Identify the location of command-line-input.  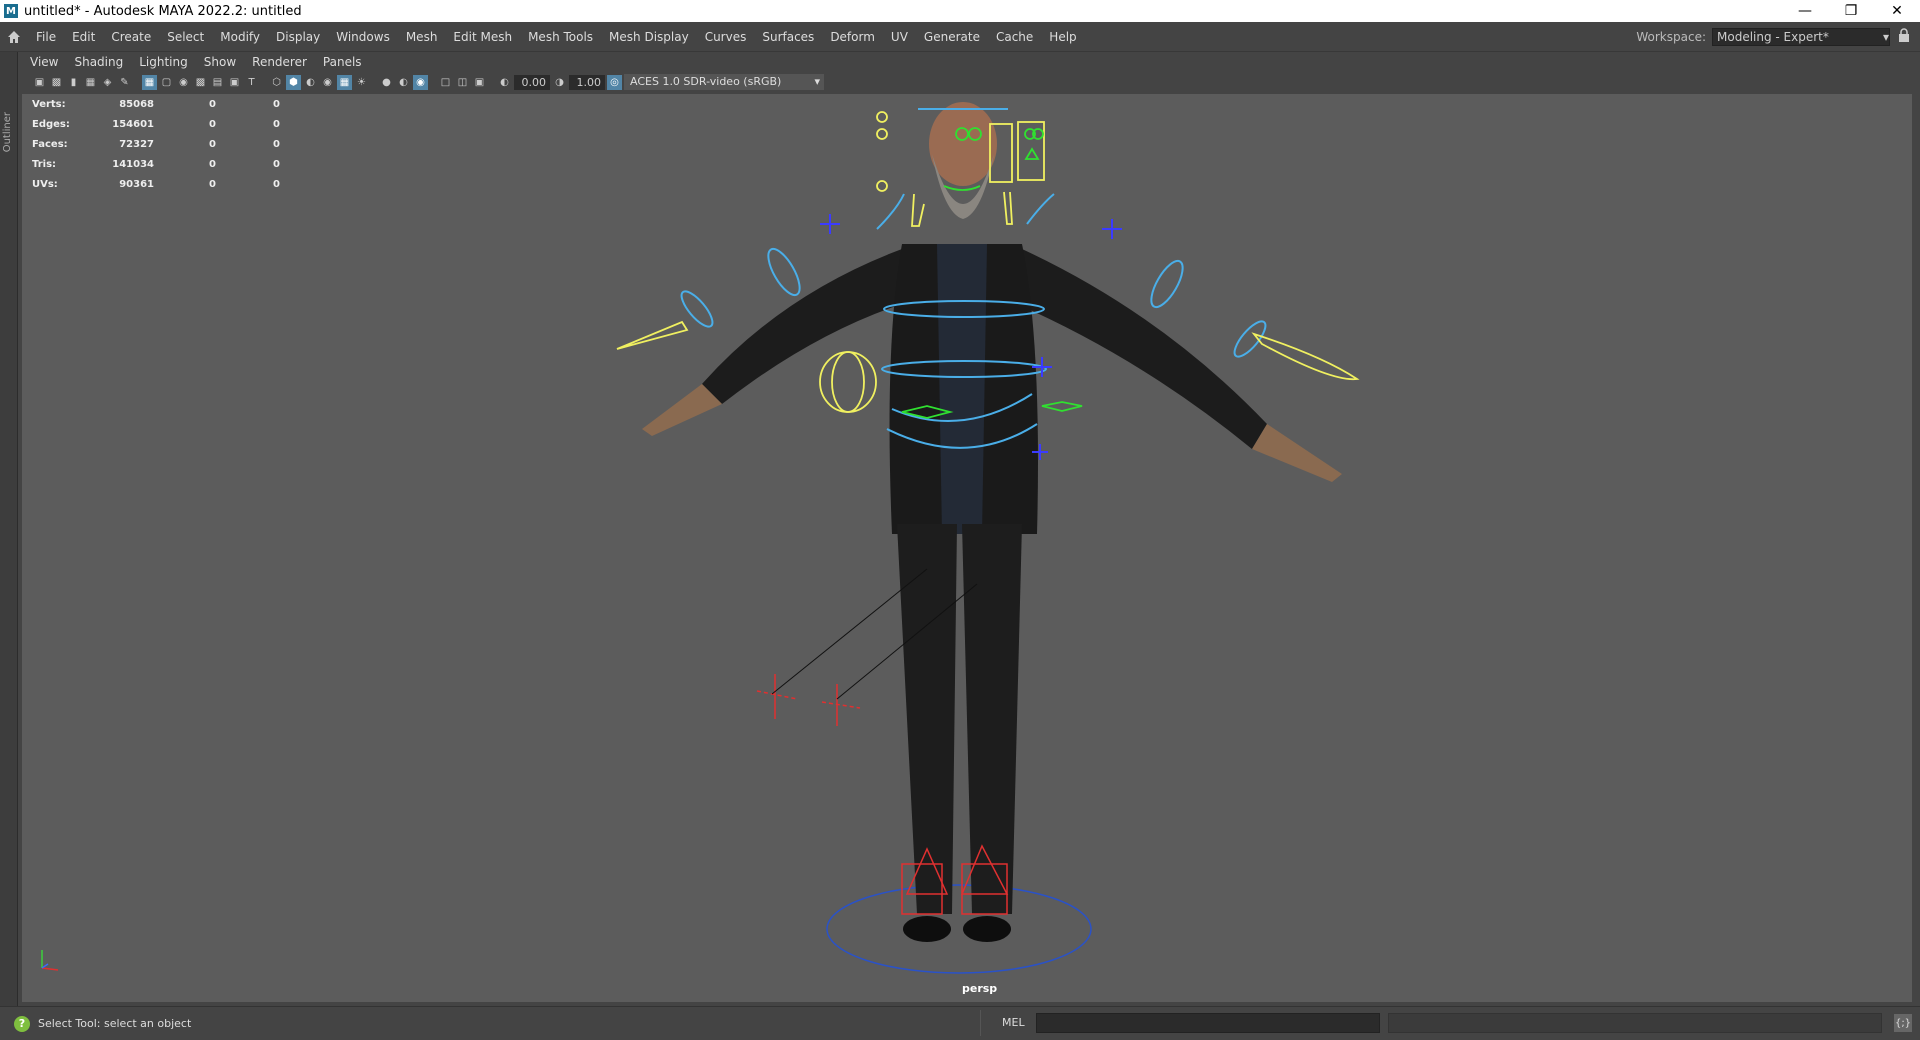
(1208, 1023).